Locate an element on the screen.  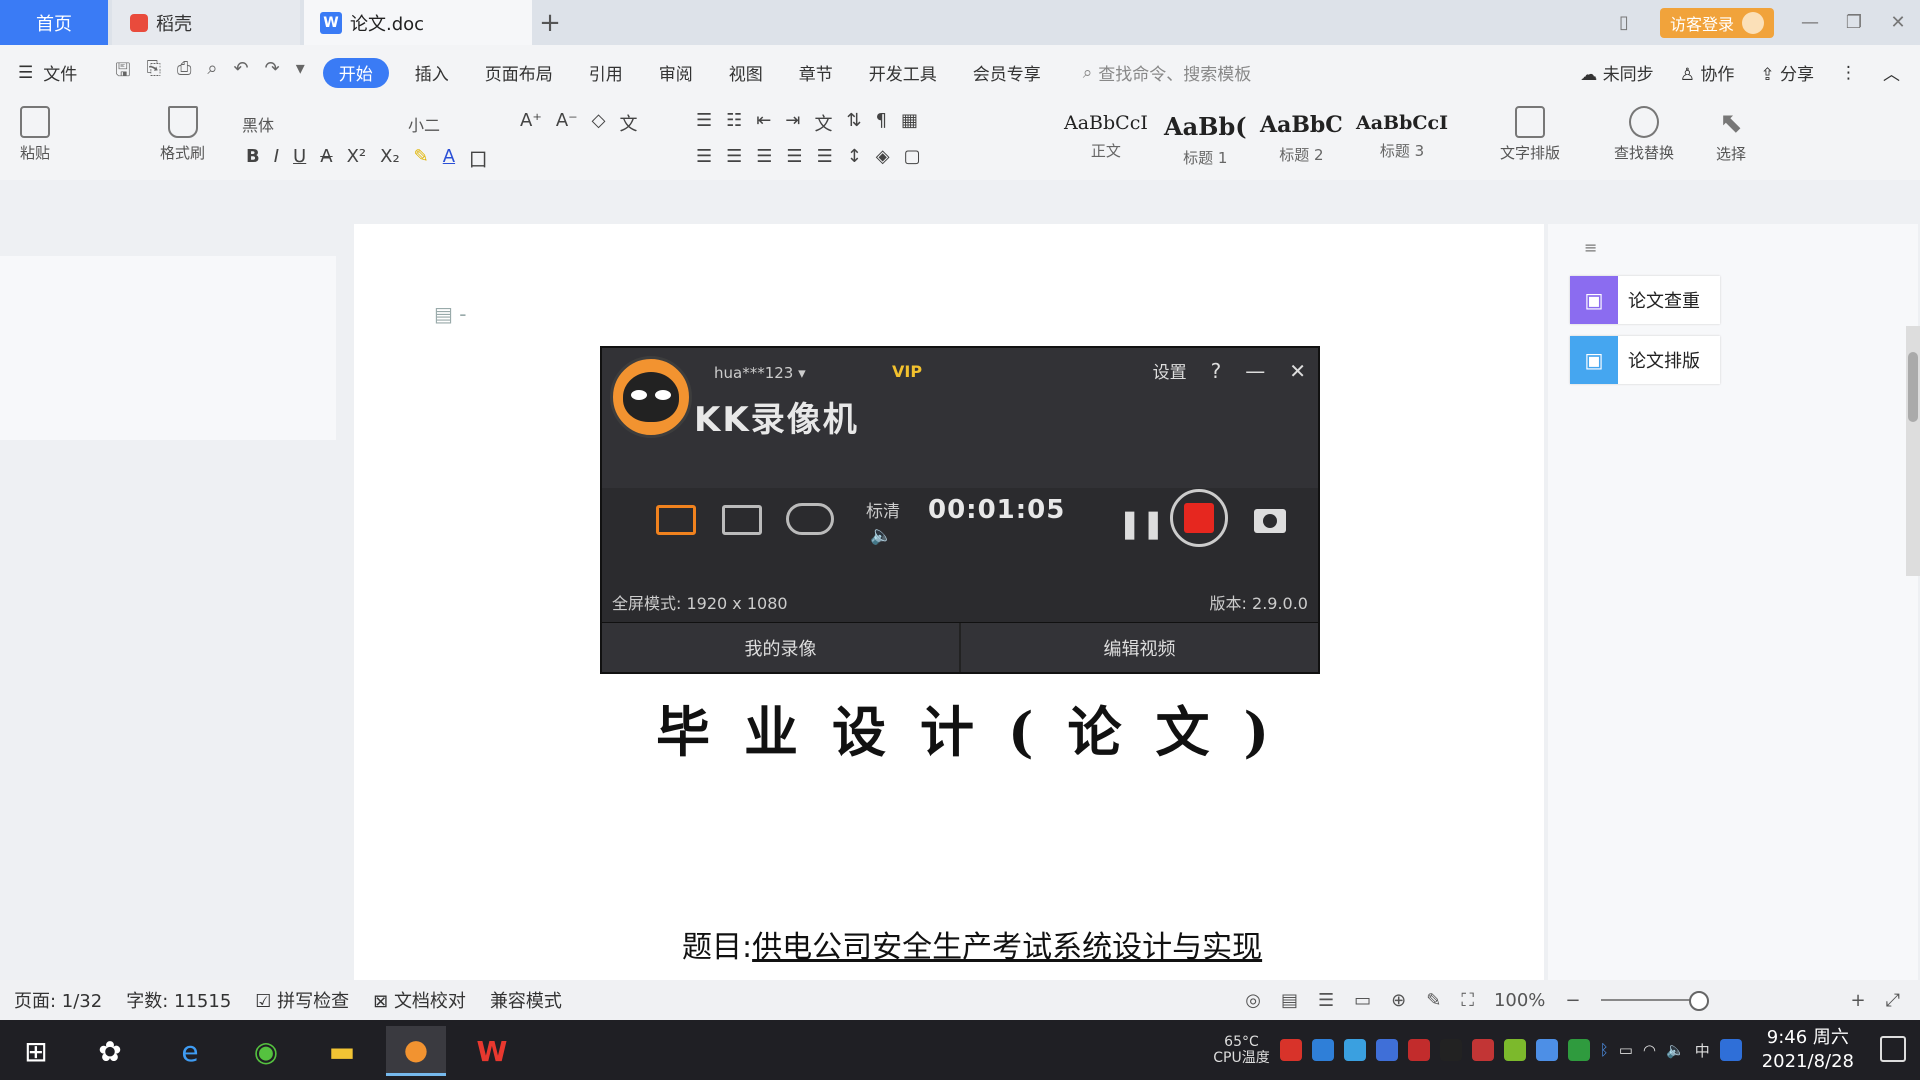
sort-icon: ⇅ is located at coordinates (853, 123).